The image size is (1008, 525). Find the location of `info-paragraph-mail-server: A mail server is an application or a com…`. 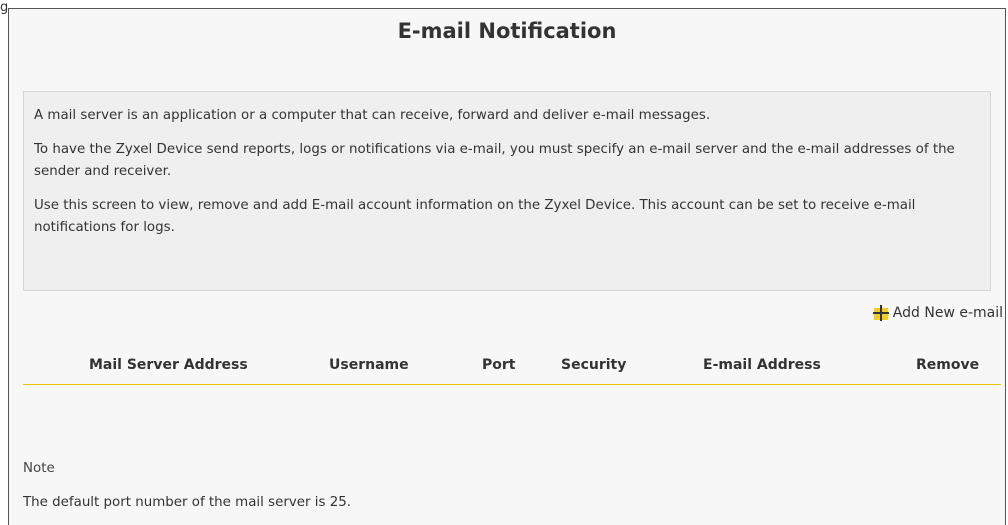

info-paragraph-mail-server: A mail server is an application or a com… is located at coordinates (372, 115).